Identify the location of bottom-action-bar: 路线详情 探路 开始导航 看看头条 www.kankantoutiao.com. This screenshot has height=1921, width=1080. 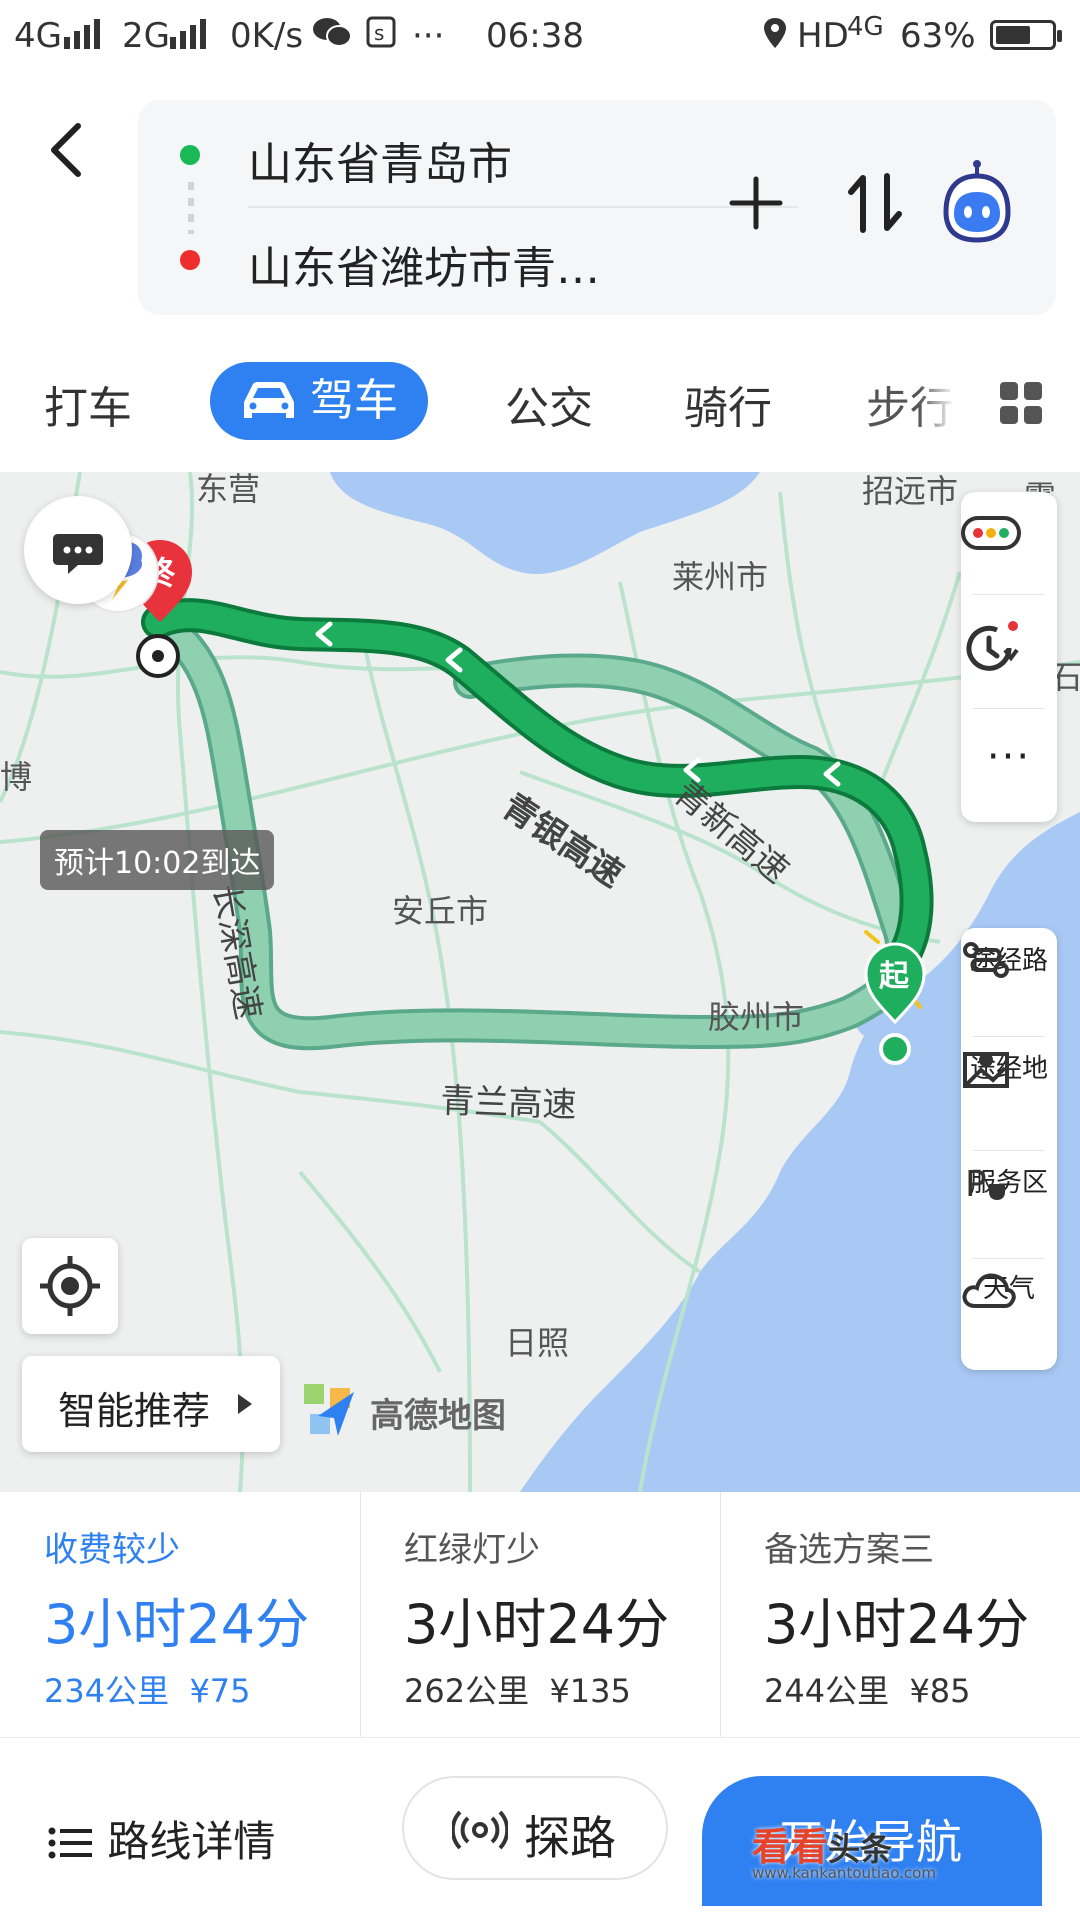
(540, 1829).